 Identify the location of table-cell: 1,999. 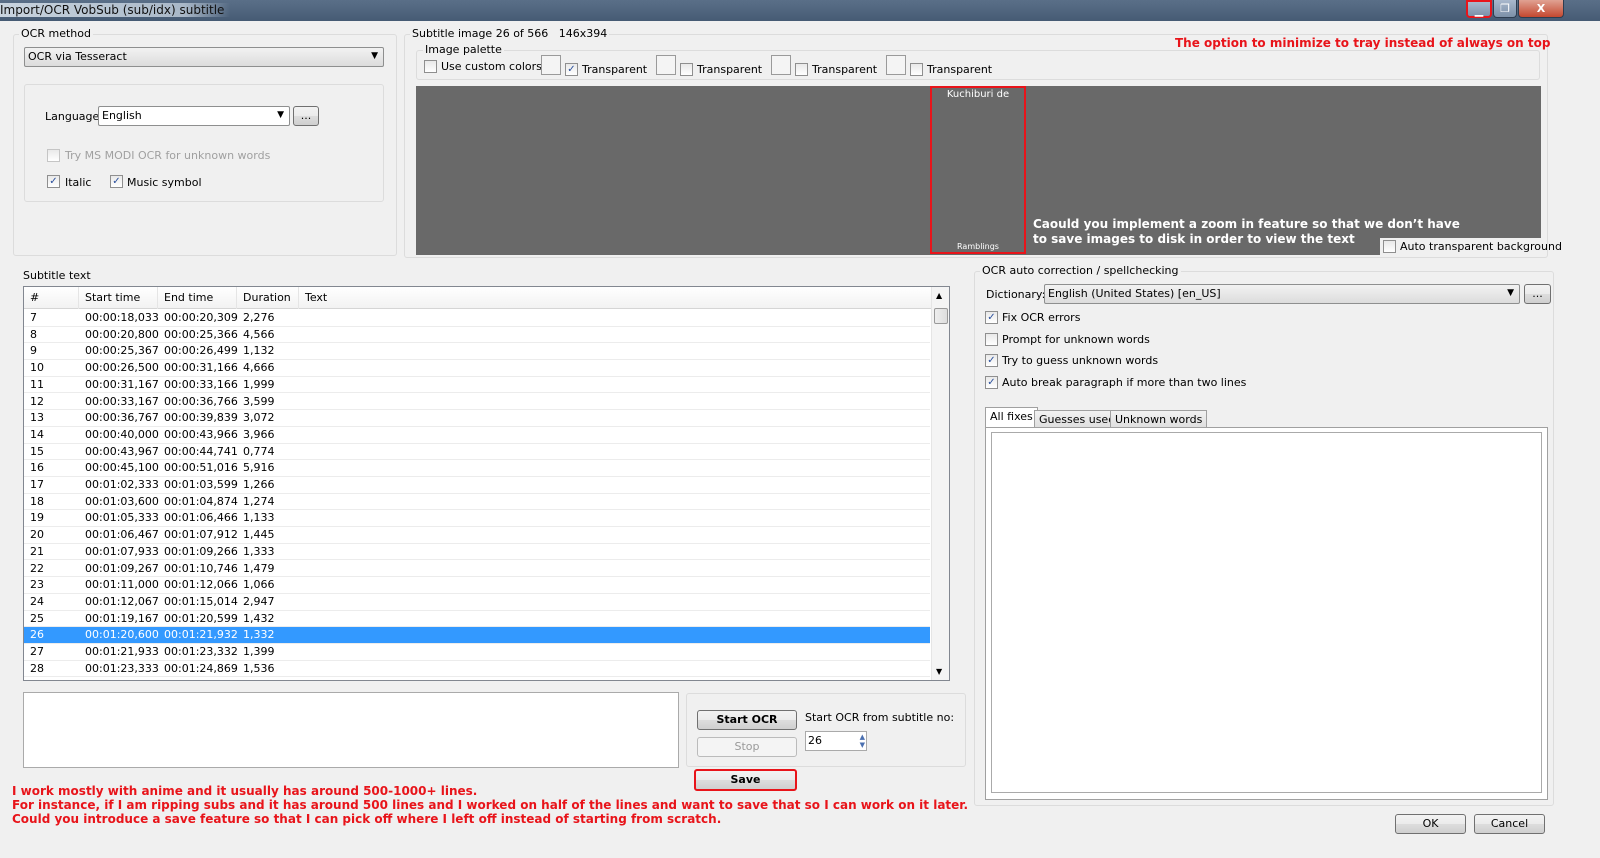
(259, 384).